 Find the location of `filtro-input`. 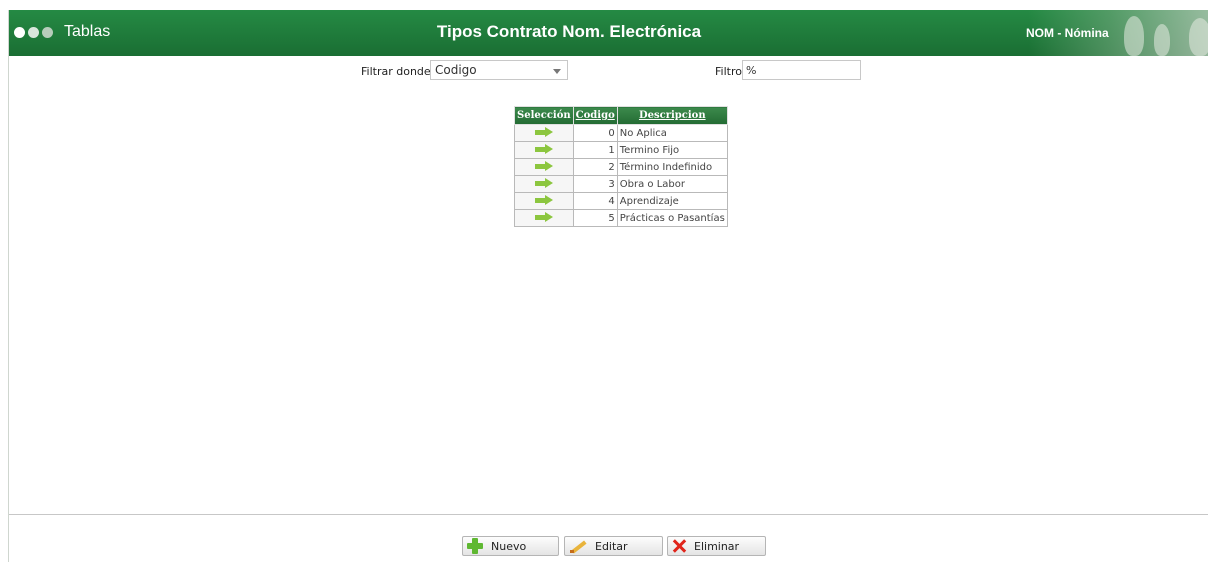

filtro-input is located at coordinates (801, 70).